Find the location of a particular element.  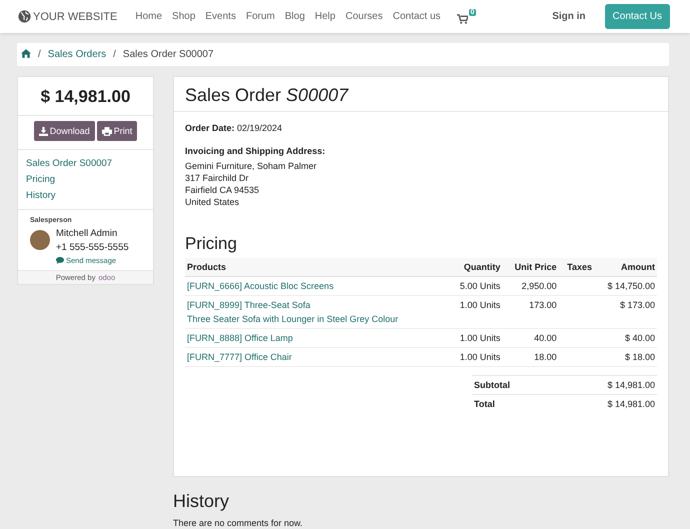

nav-link: Forum is located at coordinates (260, 16).